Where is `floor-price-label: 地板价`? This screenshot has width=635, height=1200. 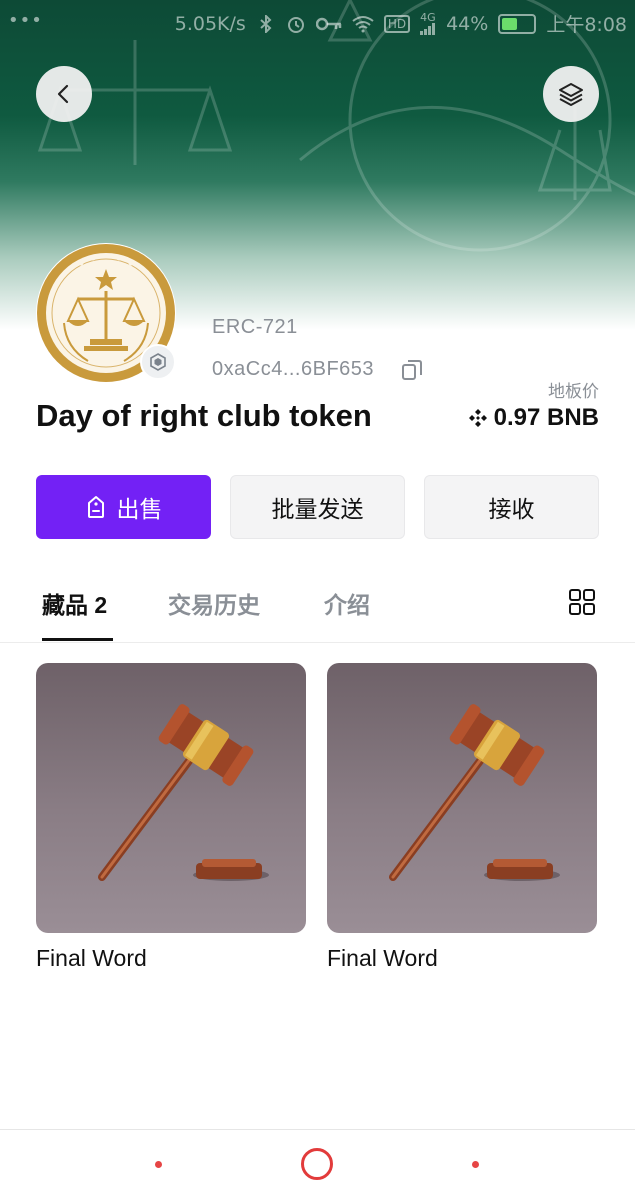
floor-price-label: 地板价 is located at coordinates (573, 391).